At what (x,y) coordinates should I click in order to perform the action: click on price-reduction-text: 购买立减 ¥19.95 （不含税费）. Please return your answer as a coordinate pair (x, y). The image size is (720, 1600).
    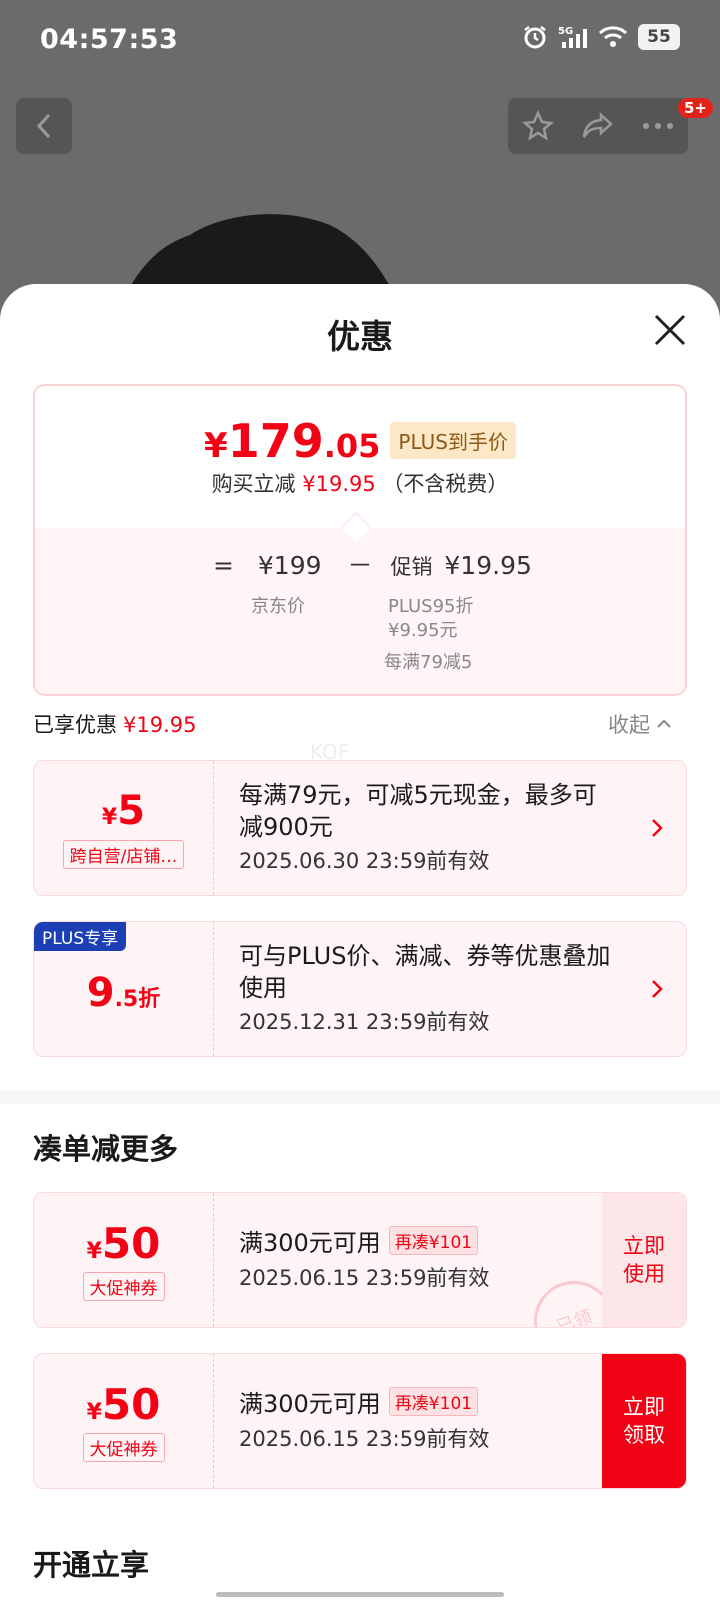
    Looking at the image, I should click on (360, 483).